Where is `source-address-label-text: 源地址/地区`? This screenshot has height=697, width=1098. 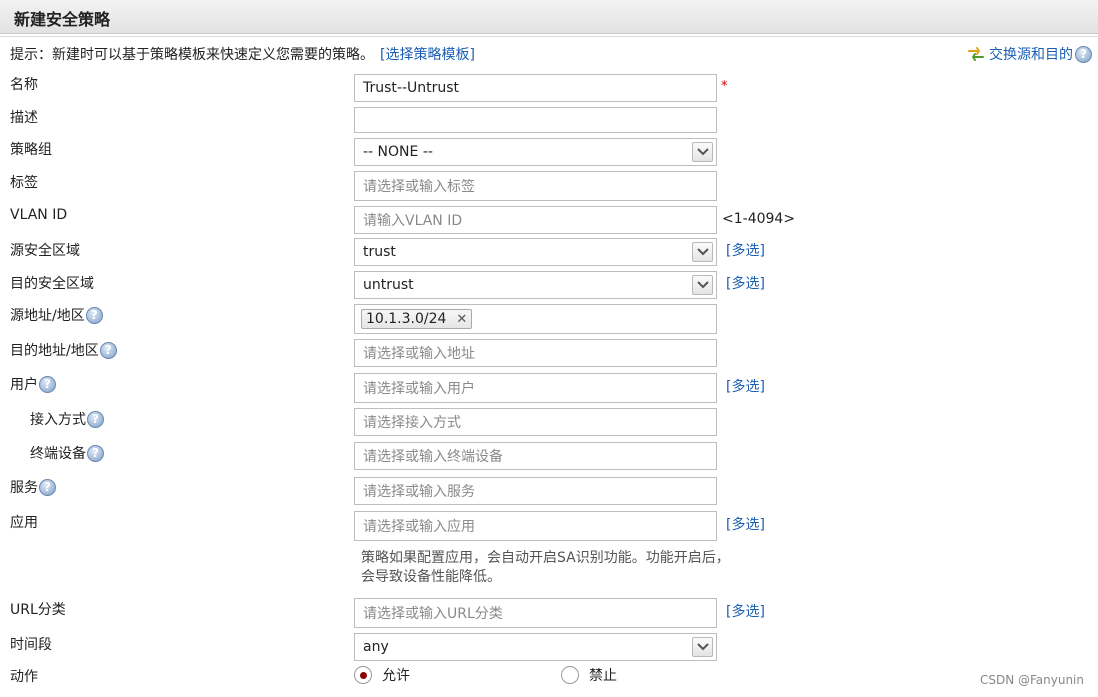
source-address-label-text: 源地址/地区 is located at coordinates (47, 316).